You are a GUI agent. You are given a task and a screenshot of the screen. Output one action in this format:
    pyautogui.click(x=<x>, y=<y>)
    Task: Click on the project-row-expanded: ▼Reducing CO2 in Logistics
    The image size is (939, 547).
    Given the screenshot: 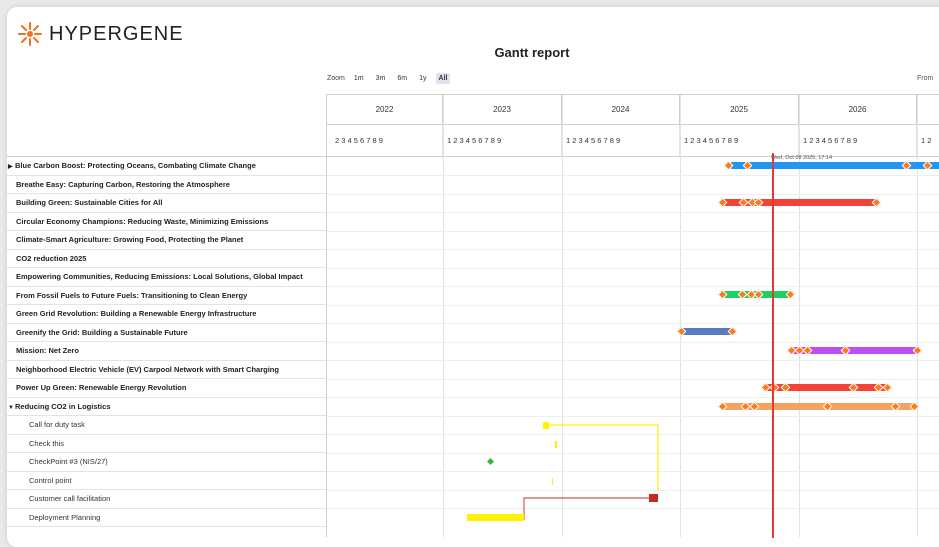 What is the action you would take?
    pyautogui.click(x=166, y=407)
    